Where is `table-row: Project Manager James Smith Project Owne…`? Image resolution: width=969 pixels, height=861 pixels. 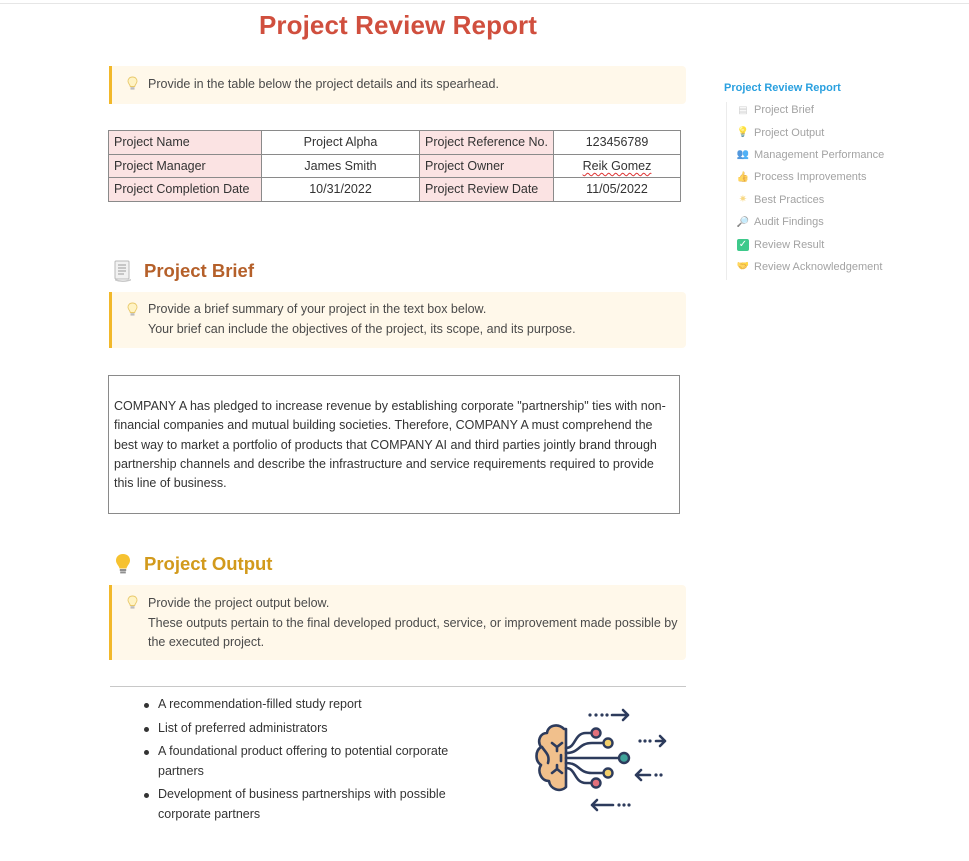 table-row: Project Manager James Smith Project Owne… is located at coordinates (394, 166).